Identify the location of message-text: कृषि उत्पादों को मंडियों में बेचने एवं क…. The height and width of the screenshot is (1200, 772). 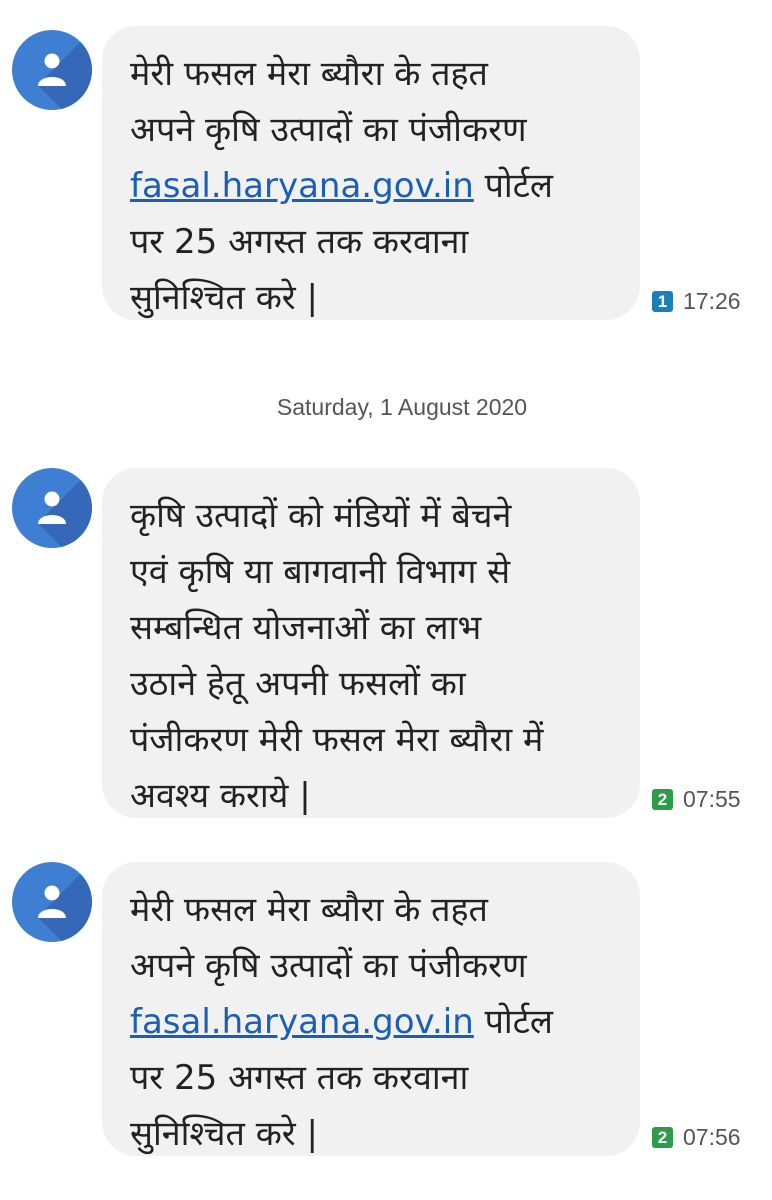
(337, 656).